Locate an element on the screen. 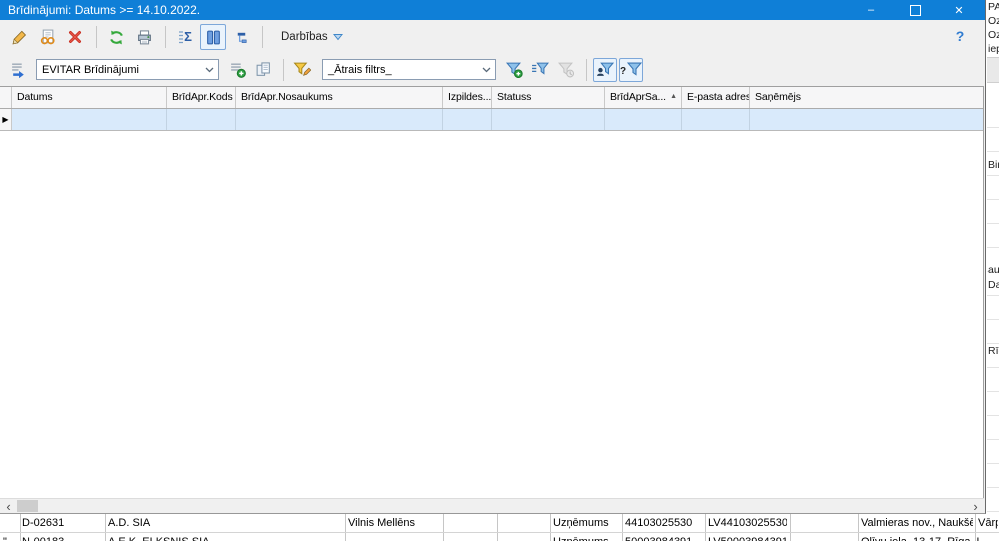 Image resolution: width=999 pixels, height=541 pixels. minimize-icon: – is located at coordinates (871, 10).